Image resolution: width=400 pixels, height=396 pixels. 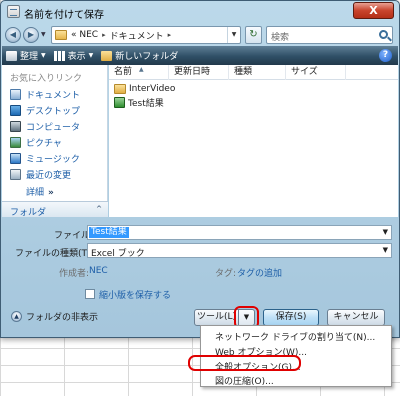 I want to click on desktop-icon, so click(x=15, y=110).